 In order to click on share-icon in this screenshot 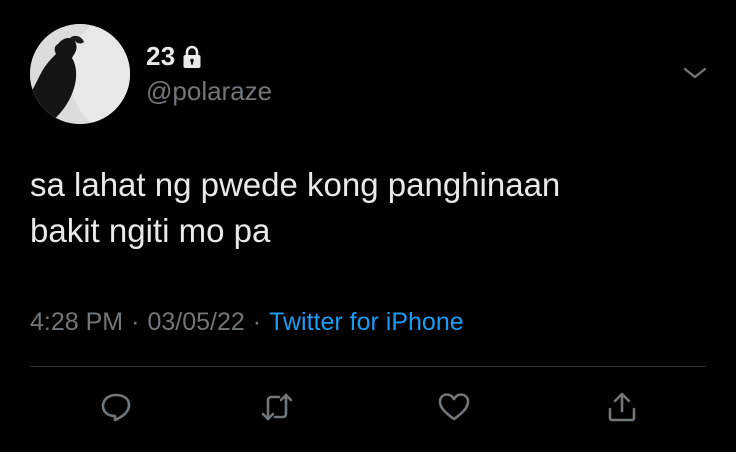, I will do `click(622, 407)`.